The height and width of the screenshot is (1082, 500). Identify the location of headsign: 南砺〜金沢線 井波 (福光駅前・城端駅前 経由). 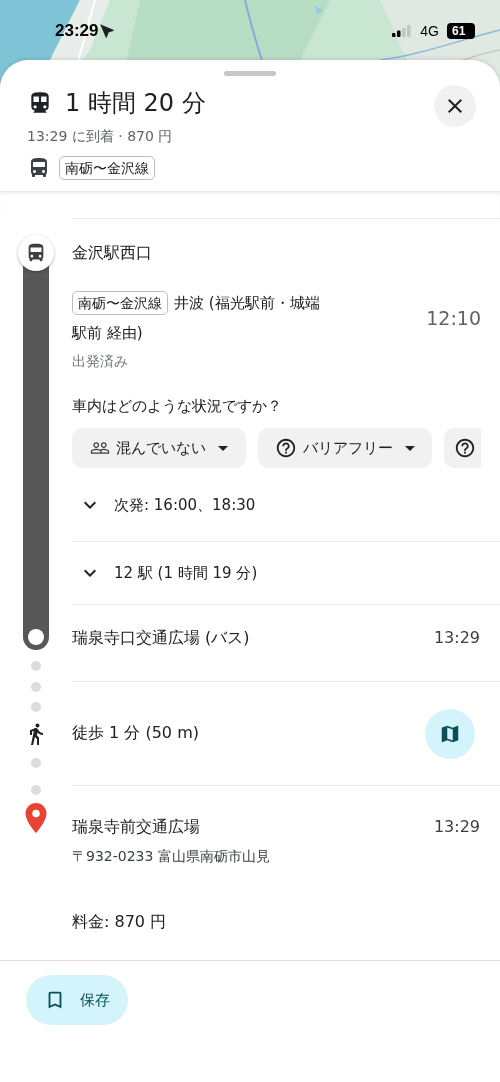
(243, 318).